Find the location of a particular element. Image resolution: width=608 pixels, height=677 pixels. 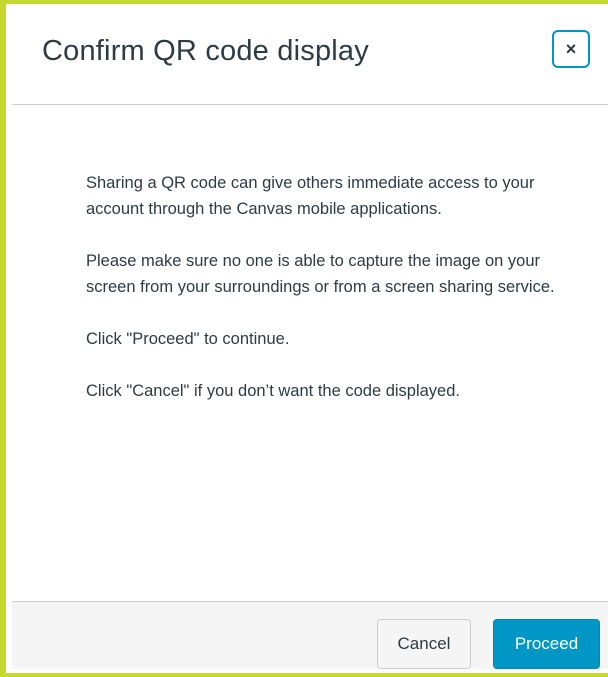

cancel-button: Cancel is located at coordinates (424, 644).